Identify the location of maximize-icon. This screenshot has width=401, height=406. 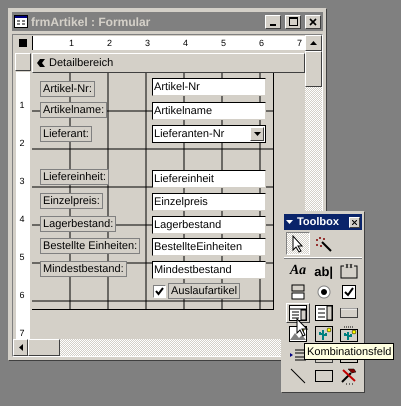
(293, 21).